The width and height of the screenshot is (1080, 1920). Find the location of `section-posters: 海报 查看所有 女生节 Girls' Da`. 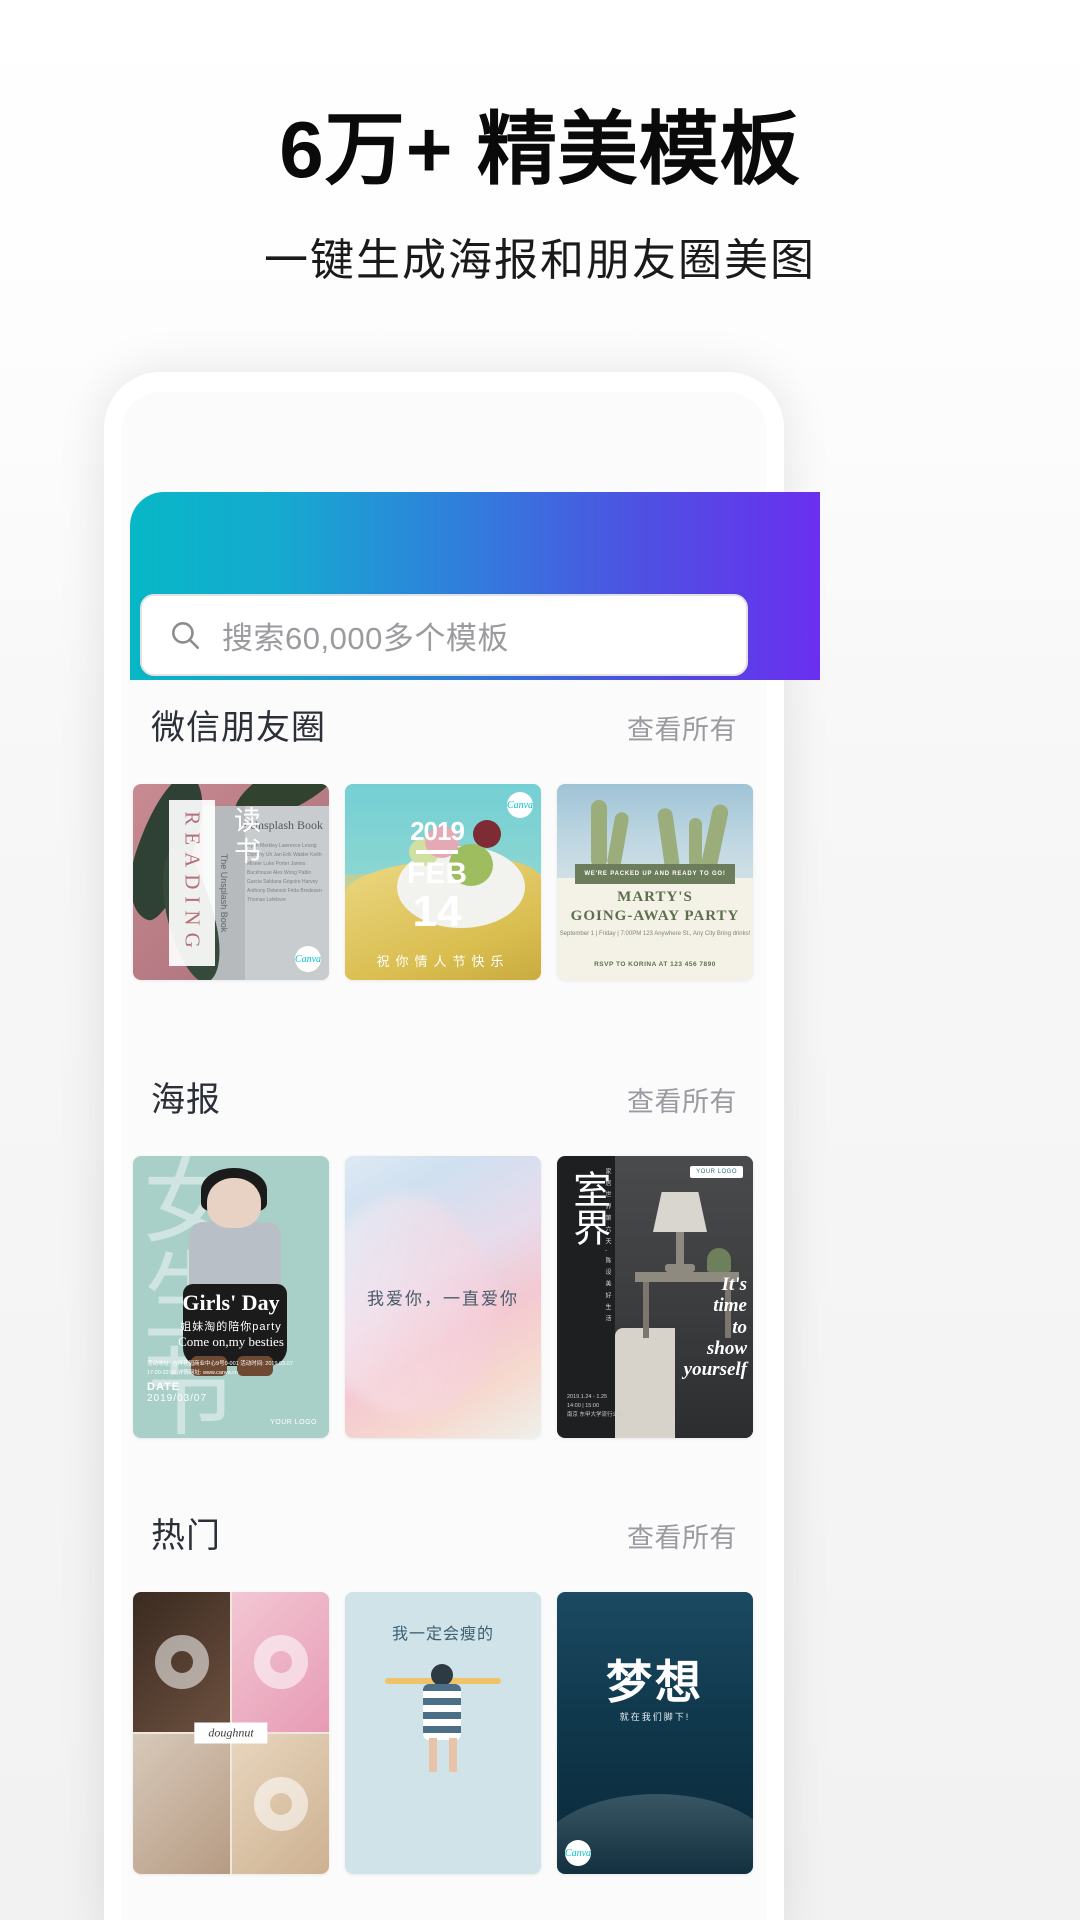

section-posters: 海报 查看所有 女生节 Girls' Da is located at coordinates (444, 1255).